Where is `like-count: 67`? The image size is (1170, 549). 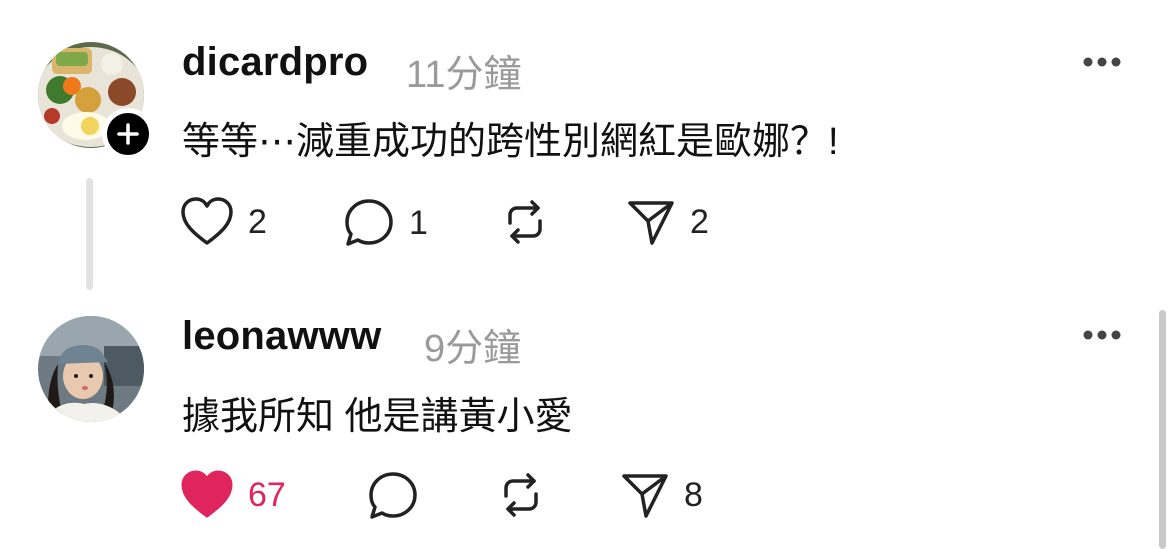
like-count: 67 is located at coordinates (267, 494).